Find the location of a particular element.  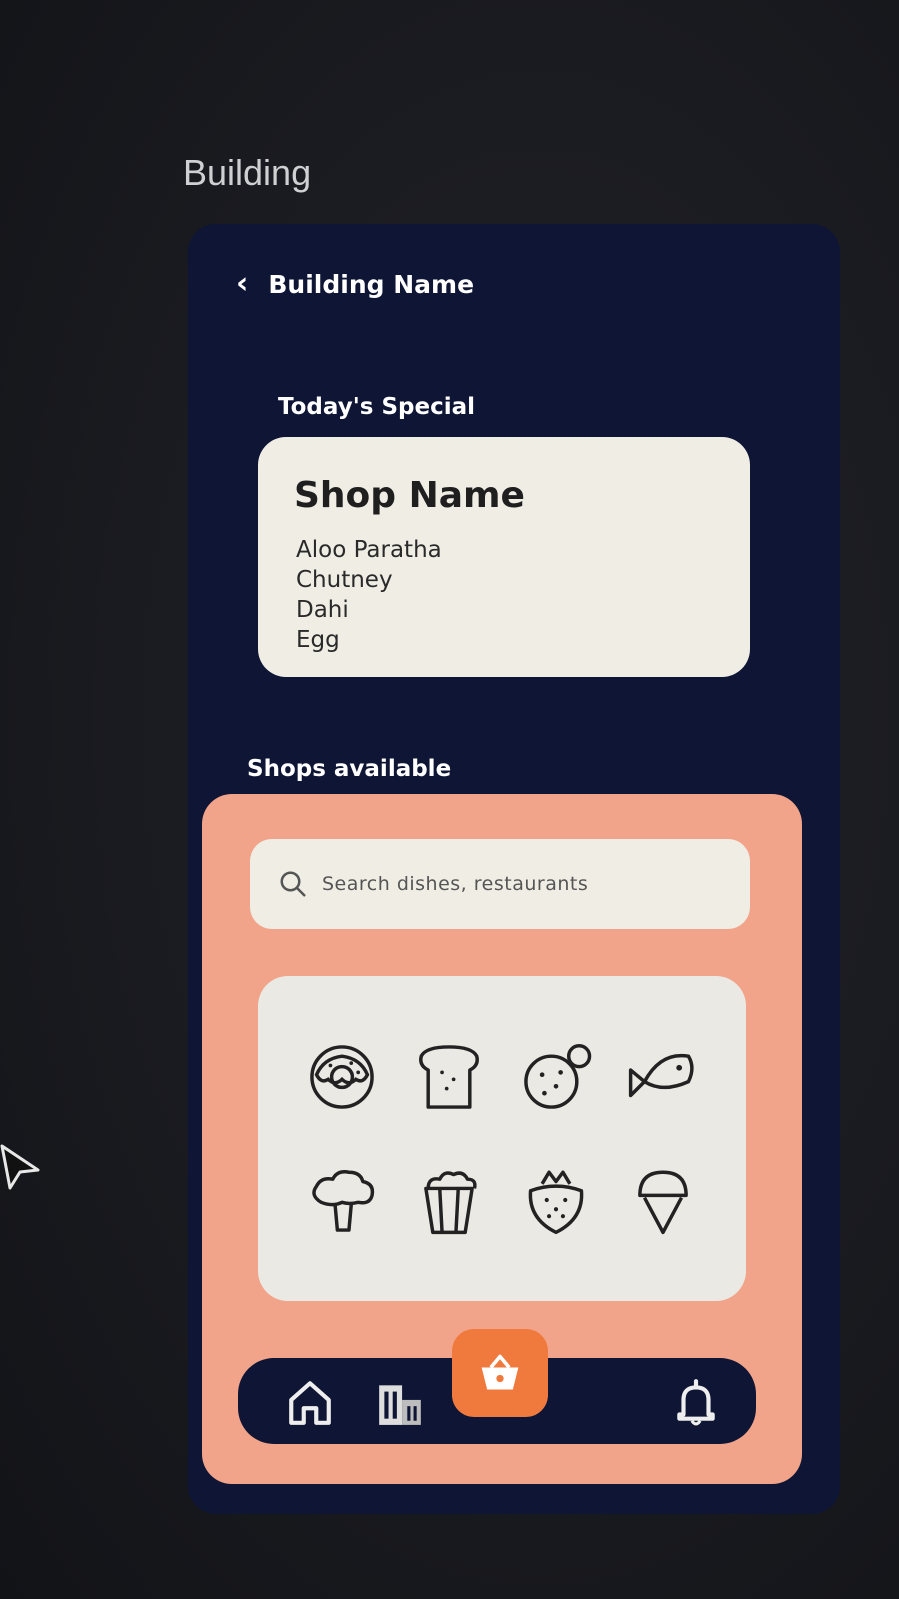

shops-available-label: Shops available is located at coordinates (349, 769).